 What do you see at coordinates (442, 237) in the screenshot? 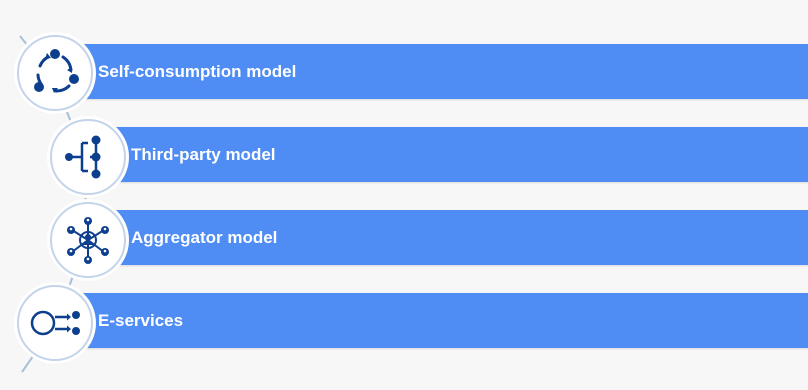
I see `band-aggregator: Aggregator model` at bounding box center [442, 237].